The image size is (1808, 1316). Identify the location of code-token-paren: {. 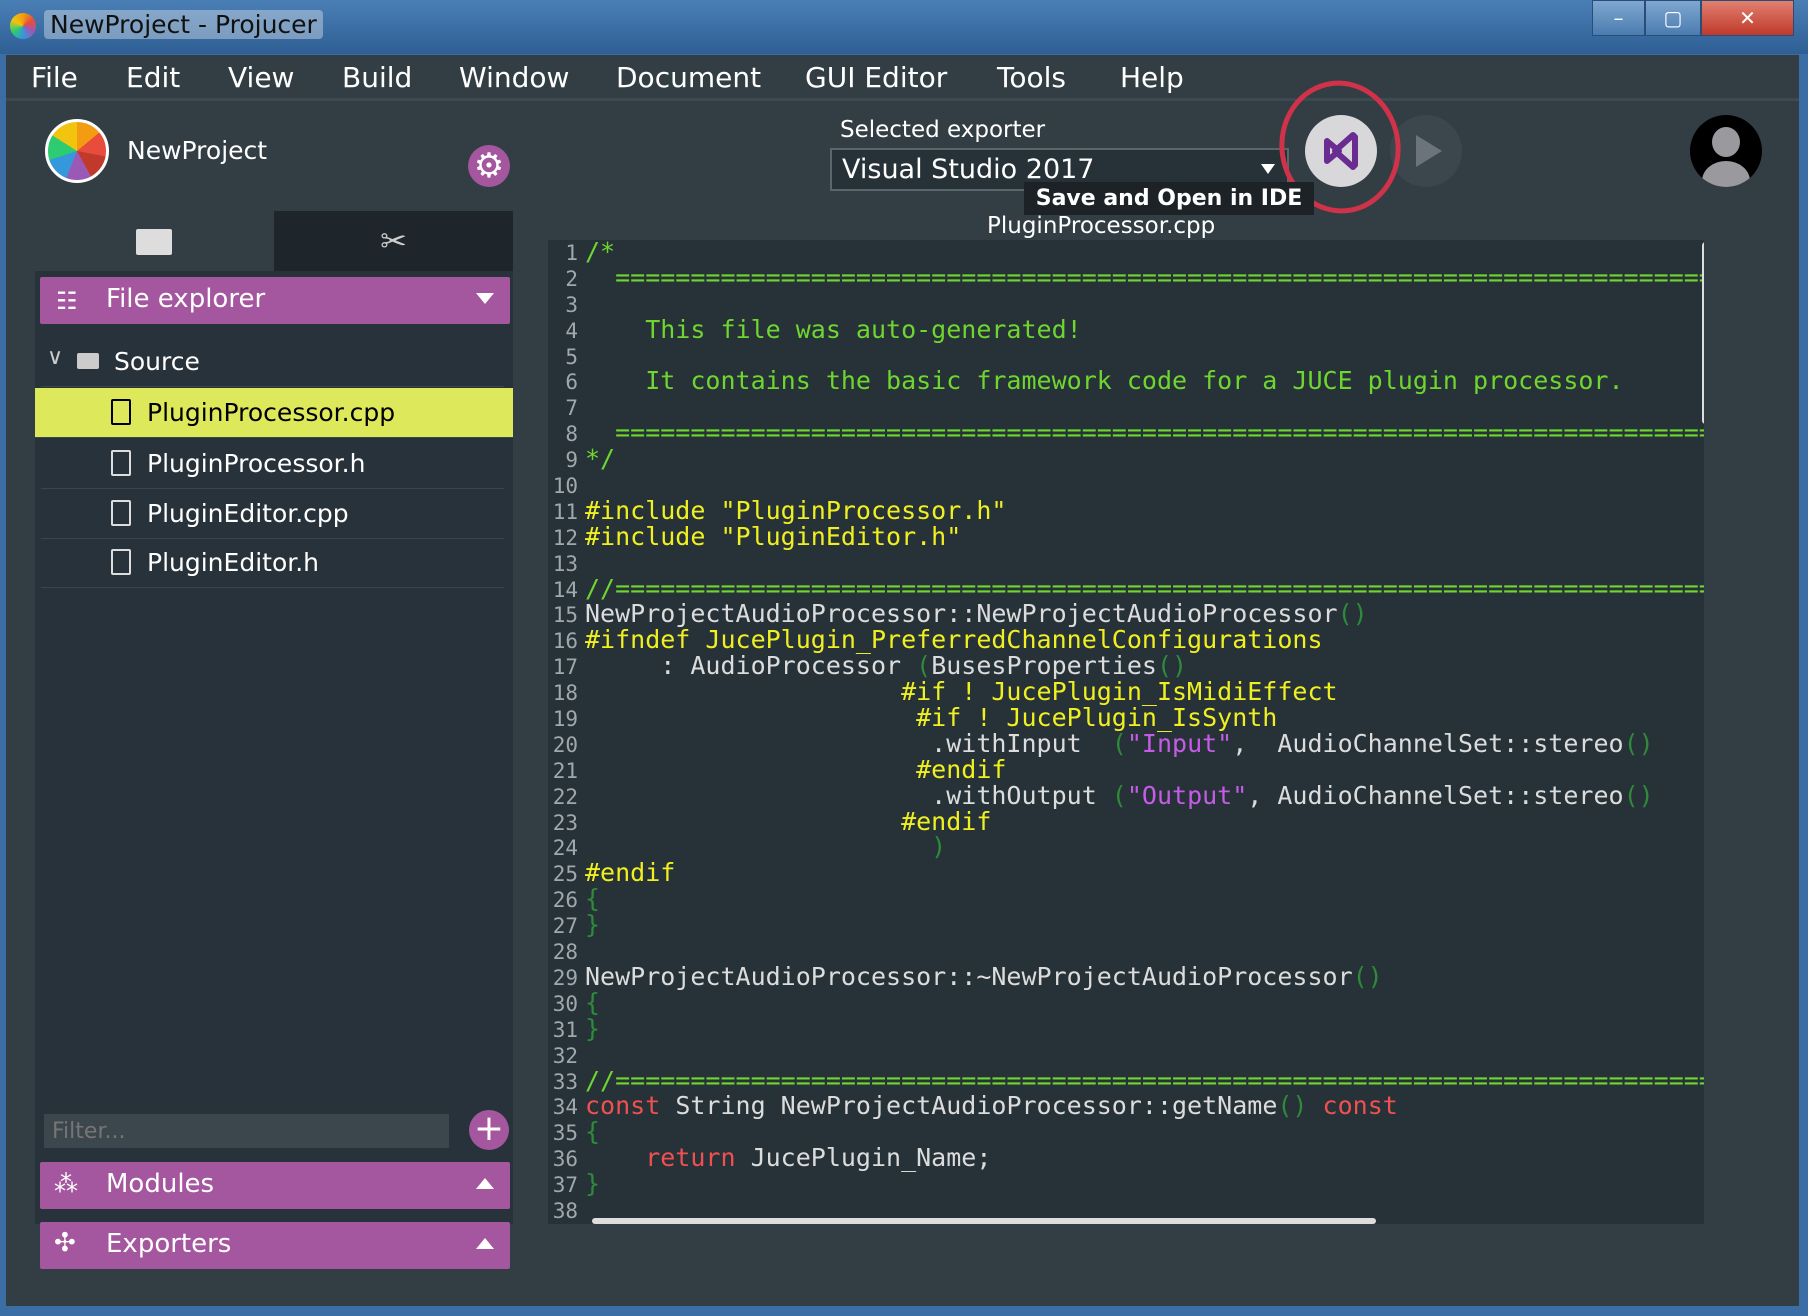
(593, 1002).